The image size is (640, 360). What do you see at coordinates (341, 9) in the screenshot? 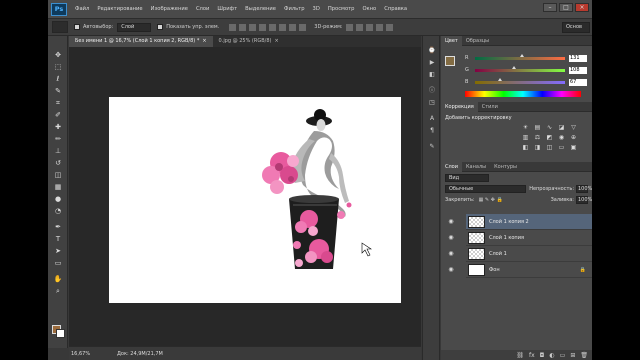
I see `menu-view: Просмотр` at bounding box center [341, 9].